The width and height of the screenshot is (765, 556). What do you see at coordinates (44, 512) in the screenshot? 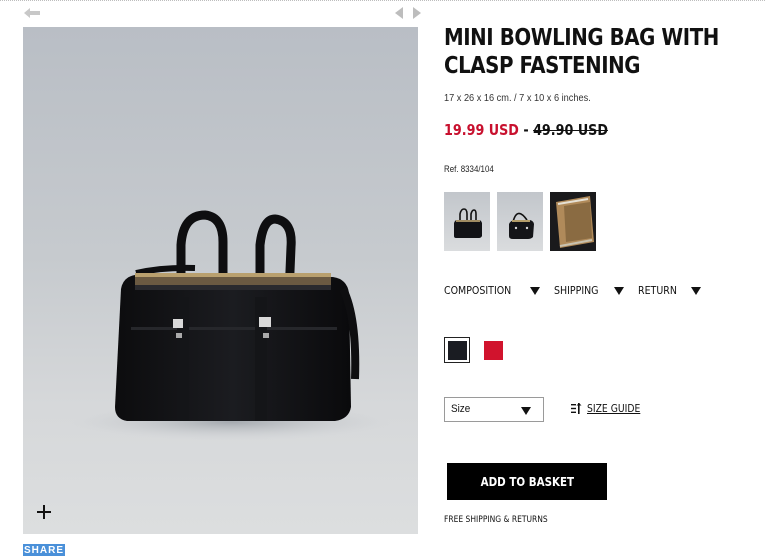
I see `plus-icon` at bounding box center [44, 512].